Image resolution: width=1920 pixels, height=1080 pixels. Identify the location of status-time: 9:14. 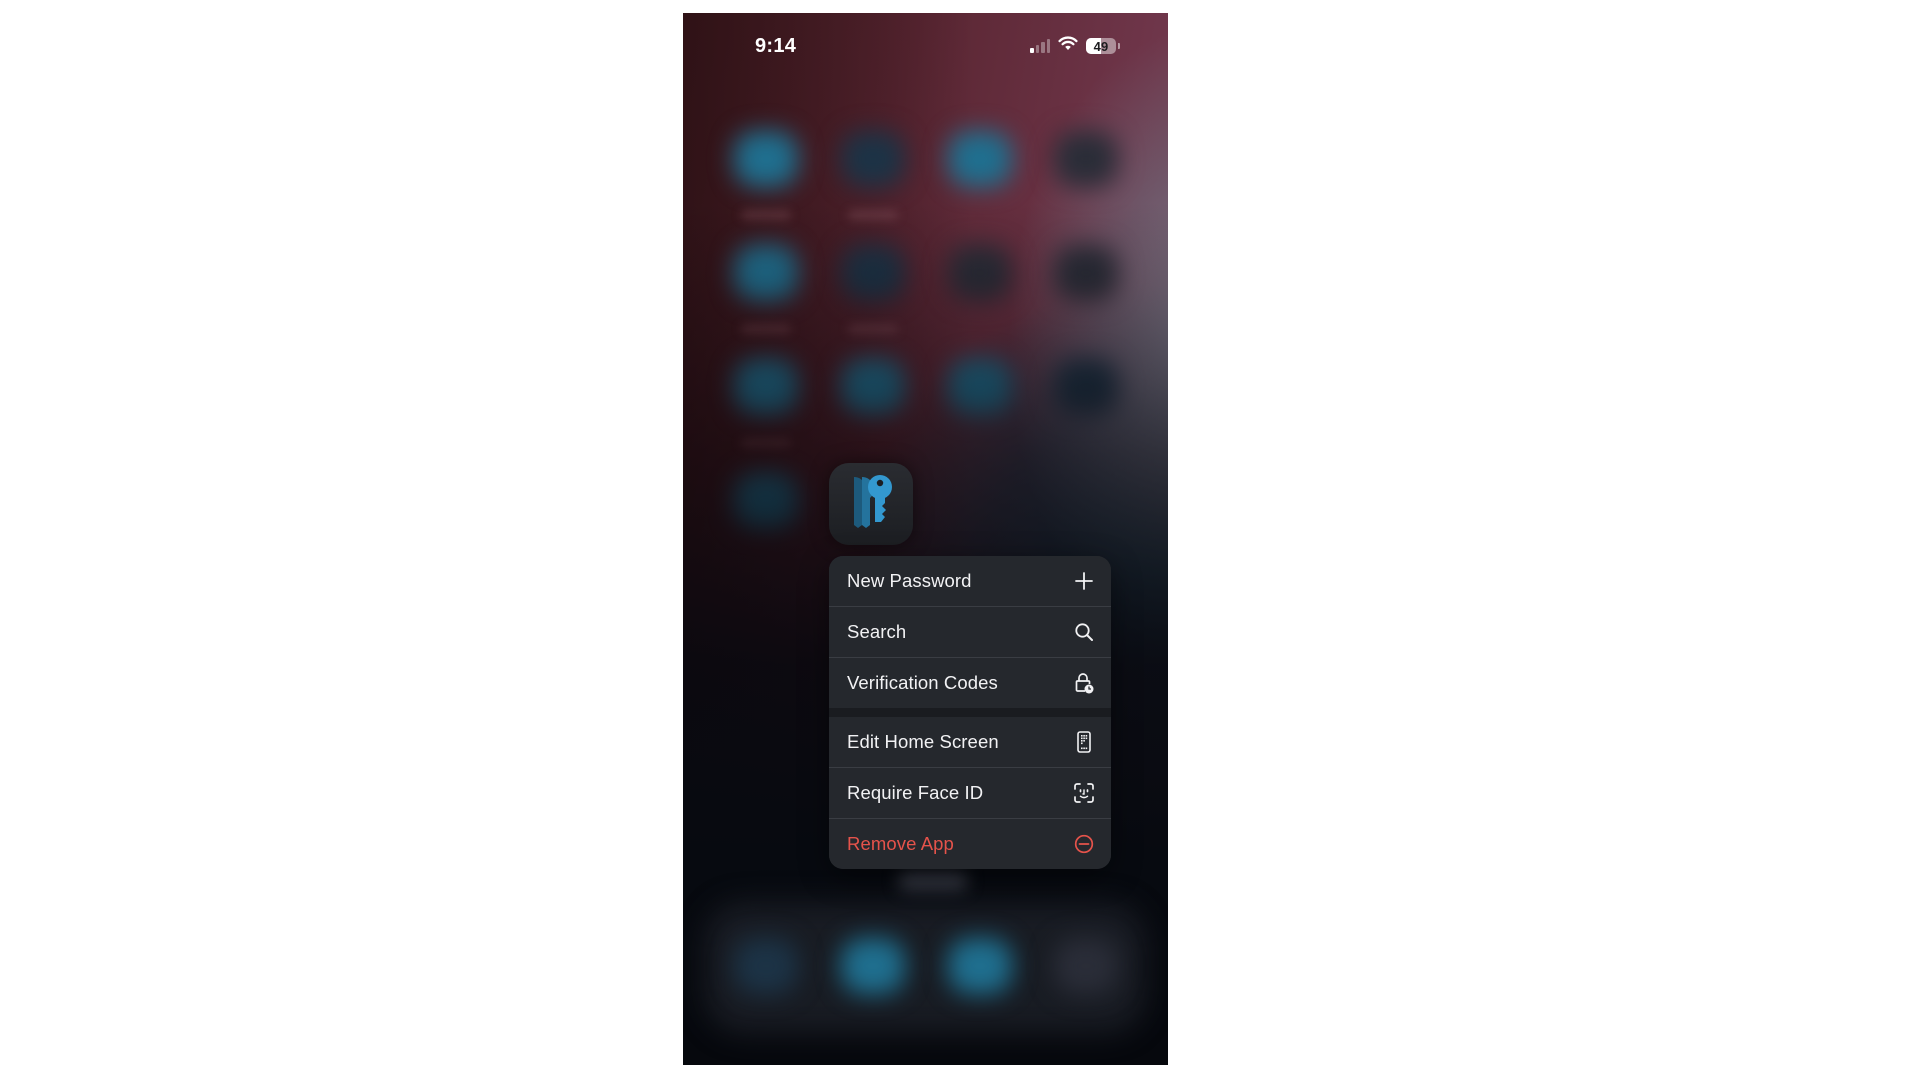
(776, 46).